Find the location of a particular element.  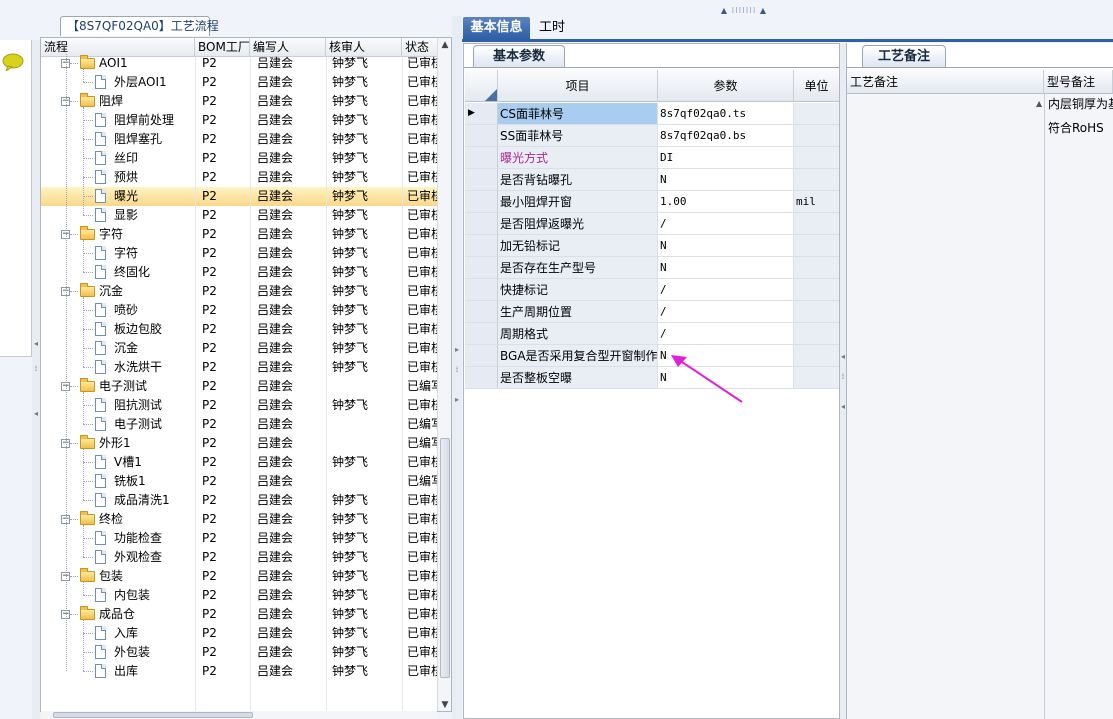

tree-step-row: 曝光 P2 吕建会 钟梦飞 已审核 is located at coordinates (239, 196).